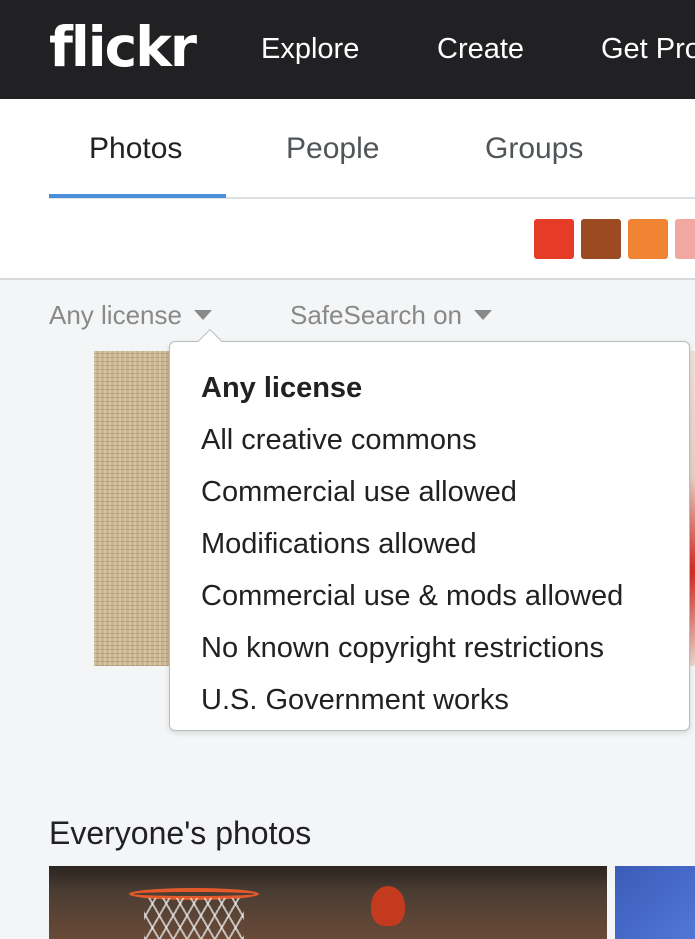 The width and height of the screenshot is (695, 939). What do you see at coordinates (412, 648) in the screenshot?
I see `license-option-no-known-copyright: No known copyright restrictions` at bounding box center [412, 648].